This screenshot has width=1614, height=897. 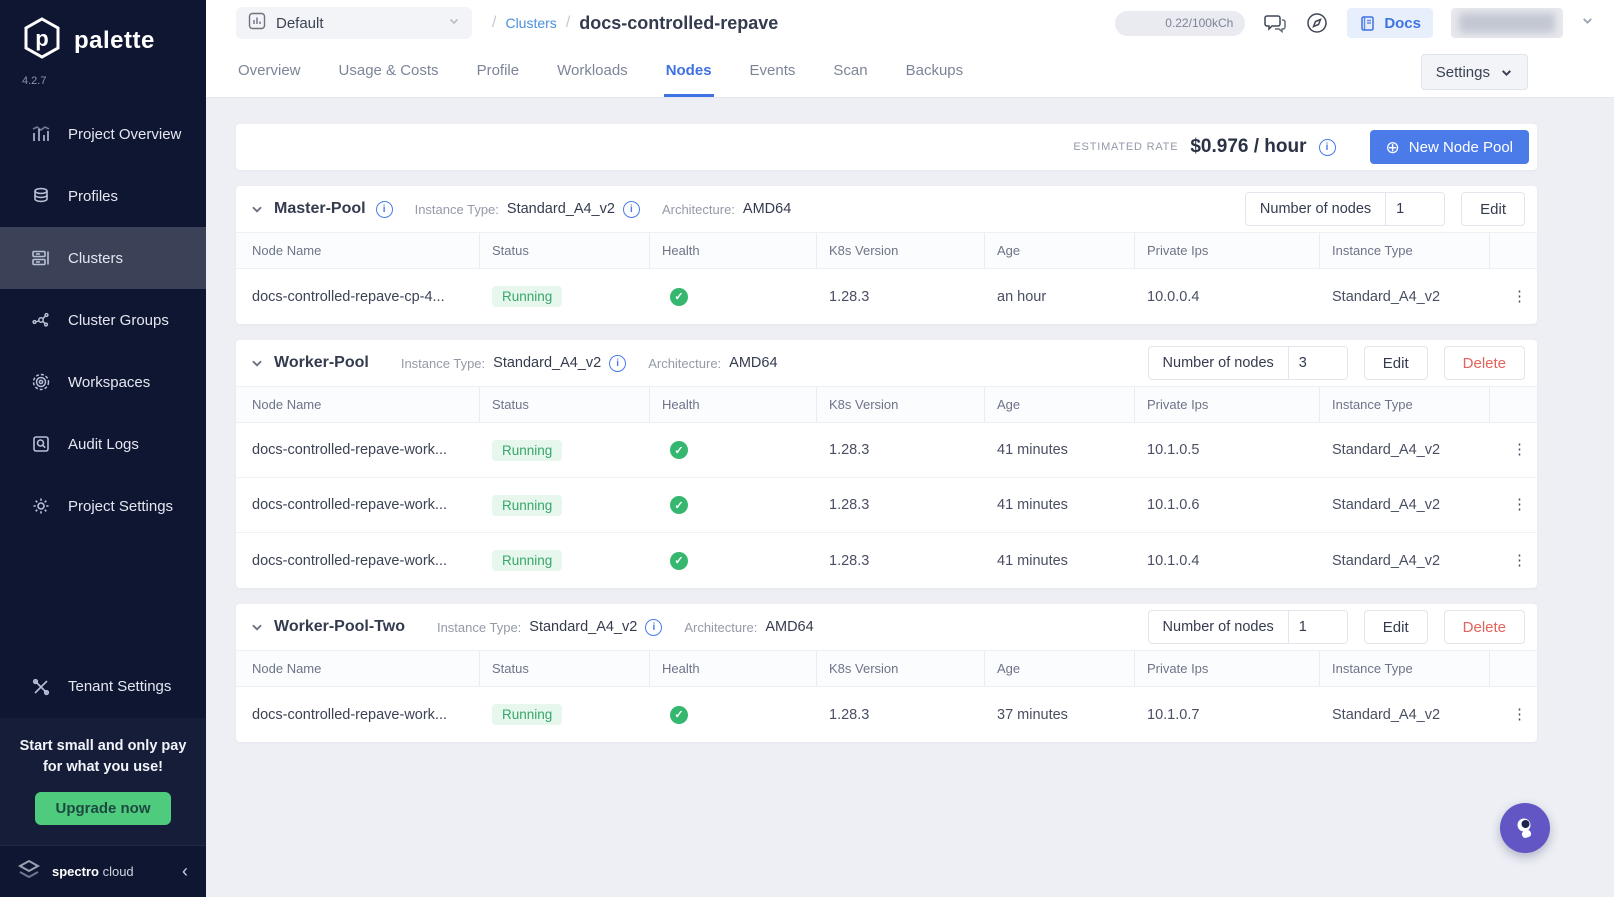 I want to click on number-of-nodes-label: Number of nodes, so click(x=1219, y=363).